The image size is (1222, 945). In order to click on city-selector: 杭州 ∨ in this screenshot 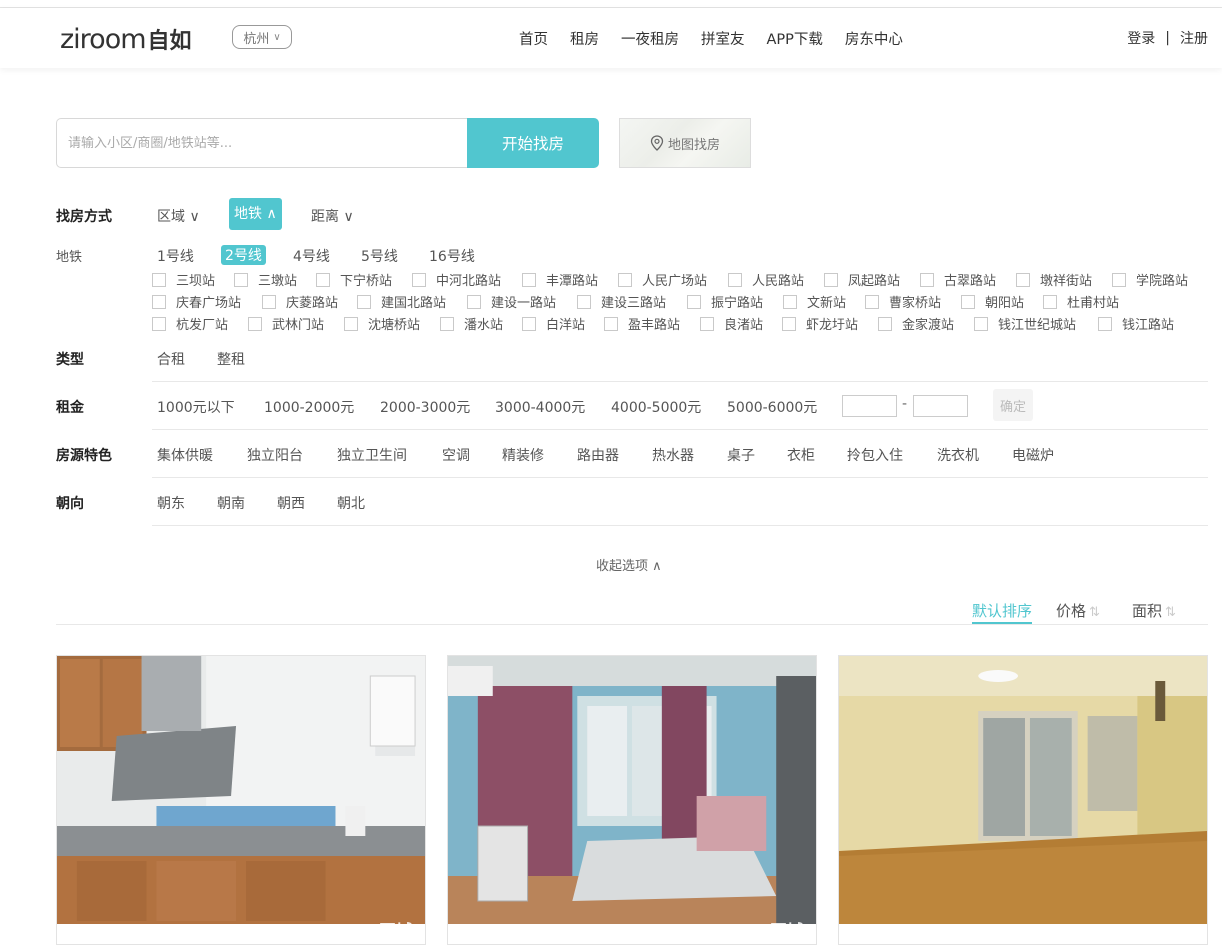, I will do `click(262, 37)`.